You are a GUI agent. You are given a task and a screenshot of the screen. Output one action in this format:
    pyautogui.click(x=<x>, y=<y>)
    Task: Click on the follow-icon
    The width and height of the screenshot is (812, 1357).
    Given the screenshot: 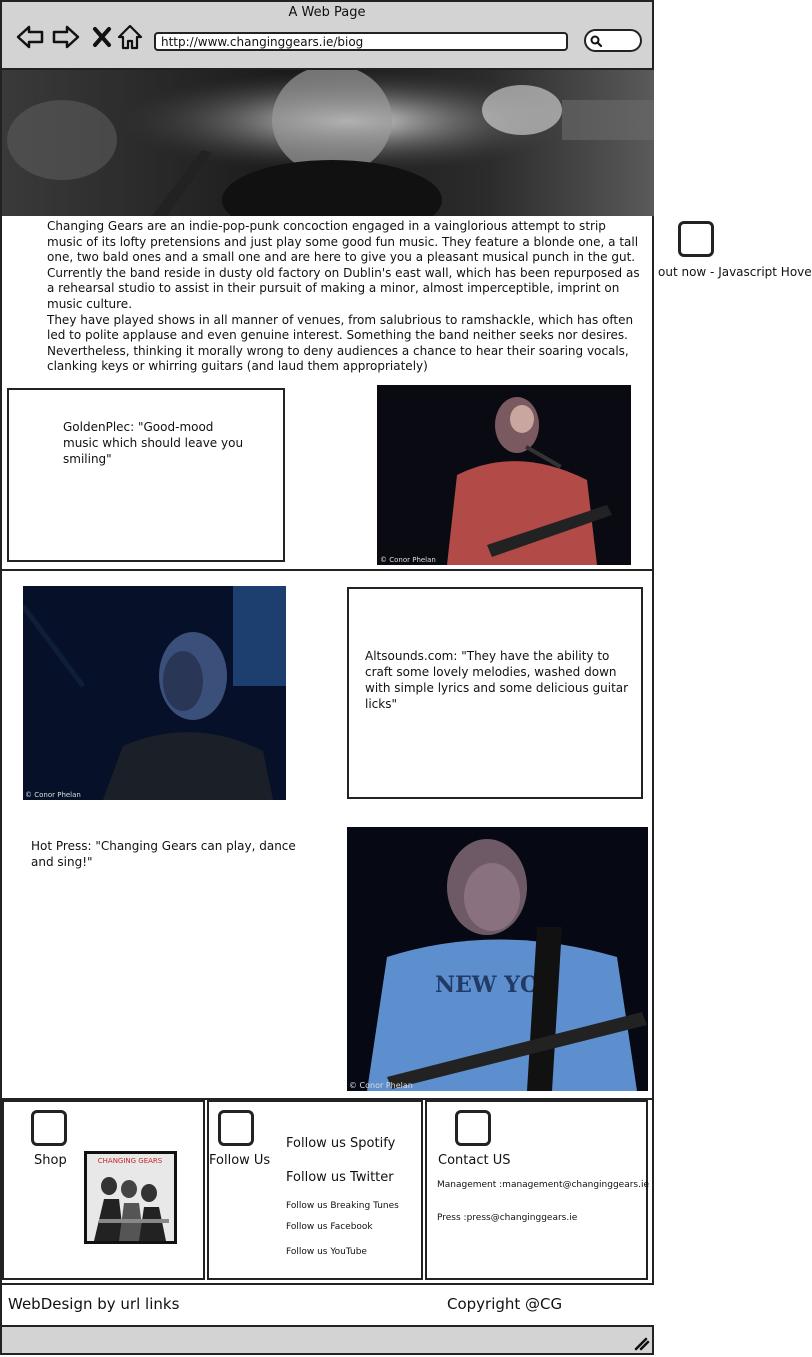 What is the action you would take?
    pyautogui.click(x=236, y=1128)
    